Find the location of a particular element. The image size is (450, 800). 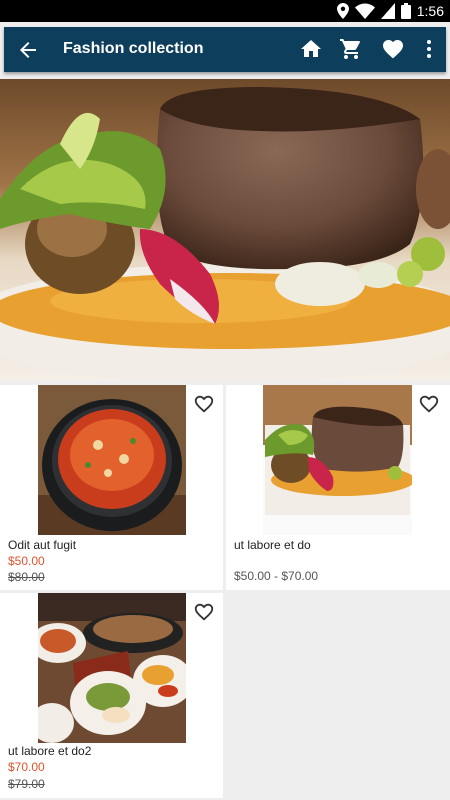

product-card: ut labore et do2 $70.00 $79.00 is located at coordinates (111, 695).